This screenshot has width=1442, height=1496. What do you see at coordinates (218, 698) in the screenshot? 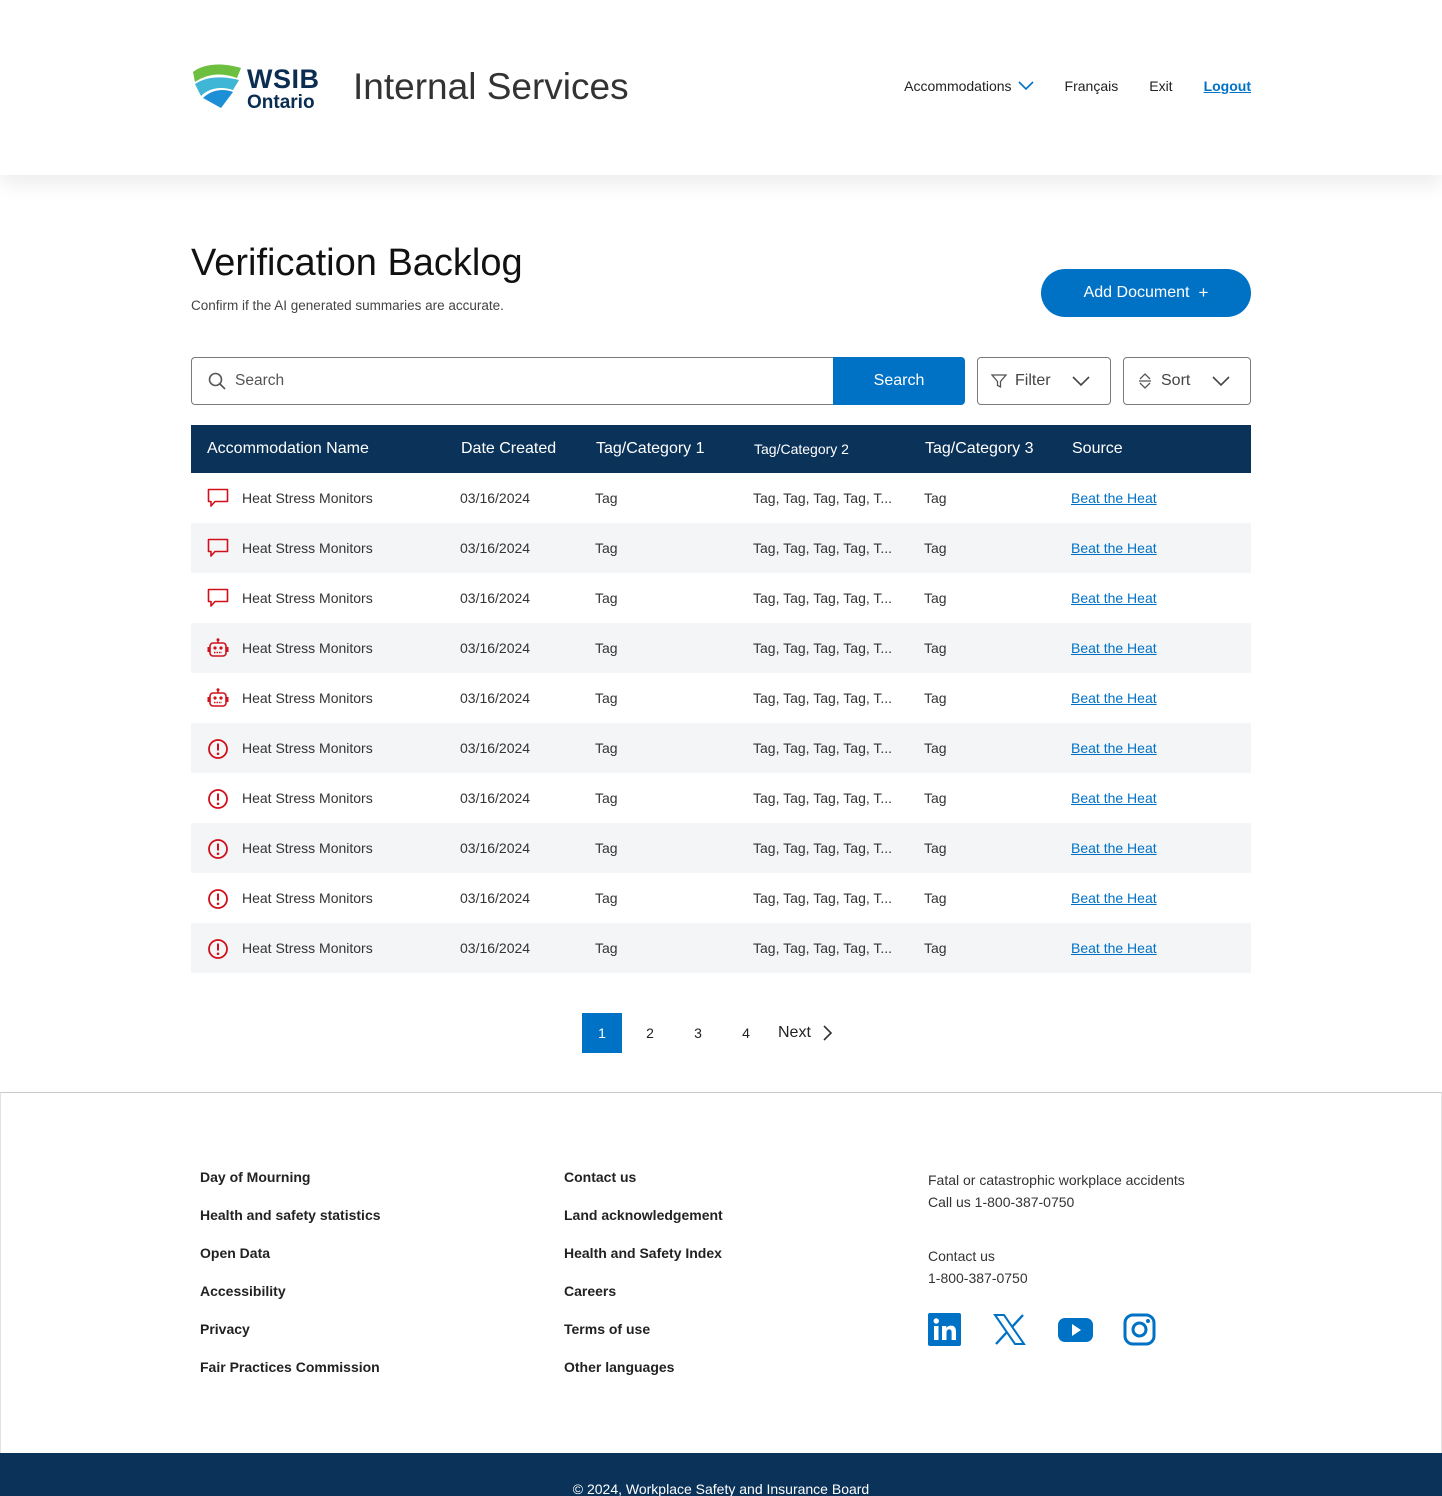
I see `robot-icon` at bounding box center [218, 698].